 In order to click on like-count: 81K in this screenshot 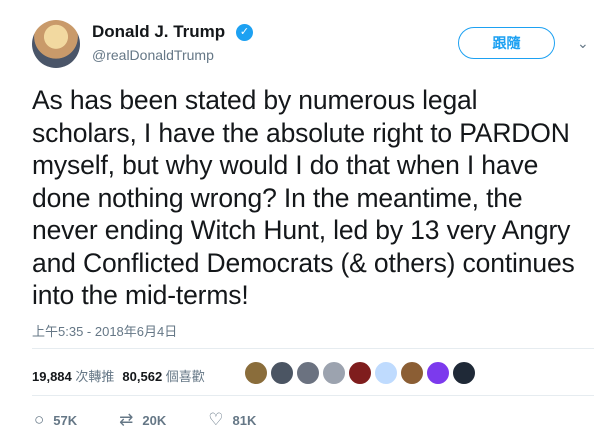, I will do `click(244, 420)`.